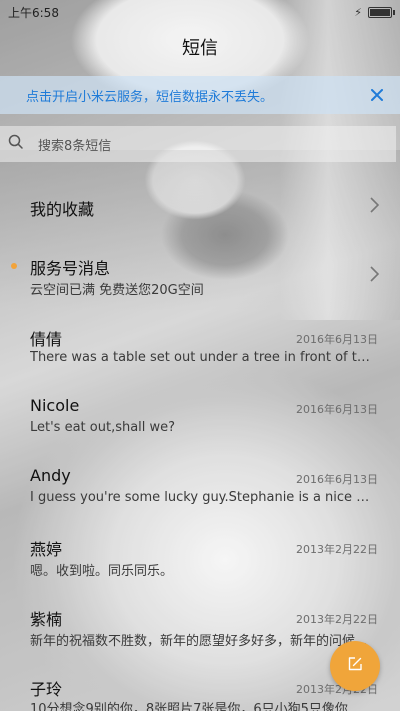  I want to click on search-input: 搜索8条短信, so click(198, 144).